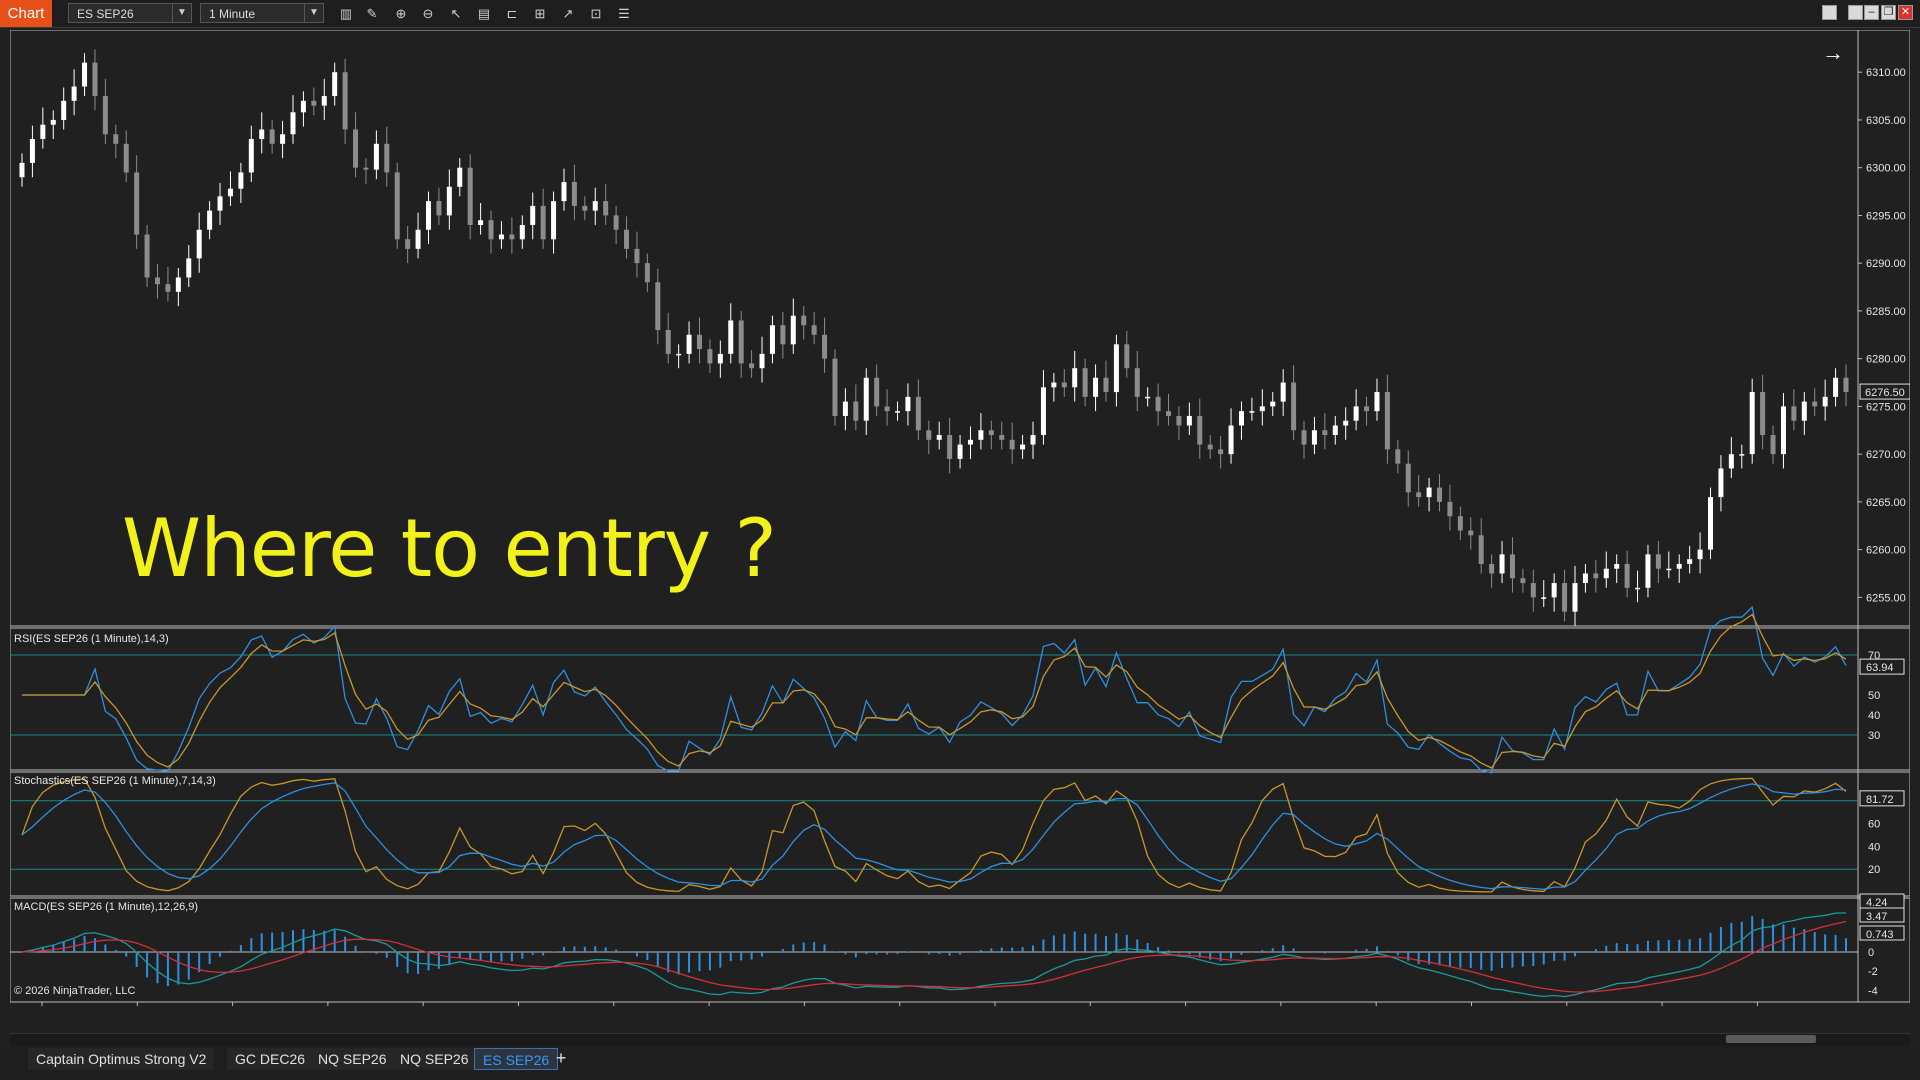 Image resolution: width=1920 pixels, height=1080 pixels. I want to click on pointer-icon: ↖, so click(456, 14).